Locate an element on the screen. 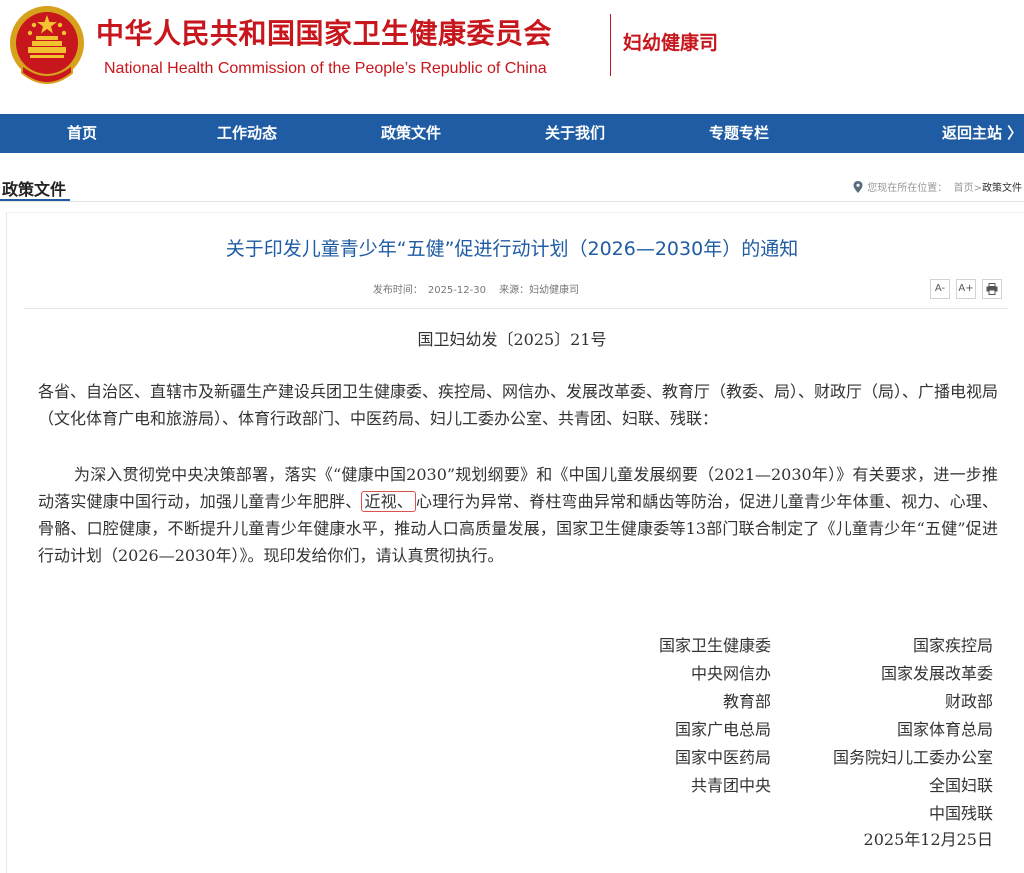 Image resolution: width=1024 pixels, height=873 pixels. document-number: 国卫妇幼发〔2025〕21号 is located at coordinates (512, 339).